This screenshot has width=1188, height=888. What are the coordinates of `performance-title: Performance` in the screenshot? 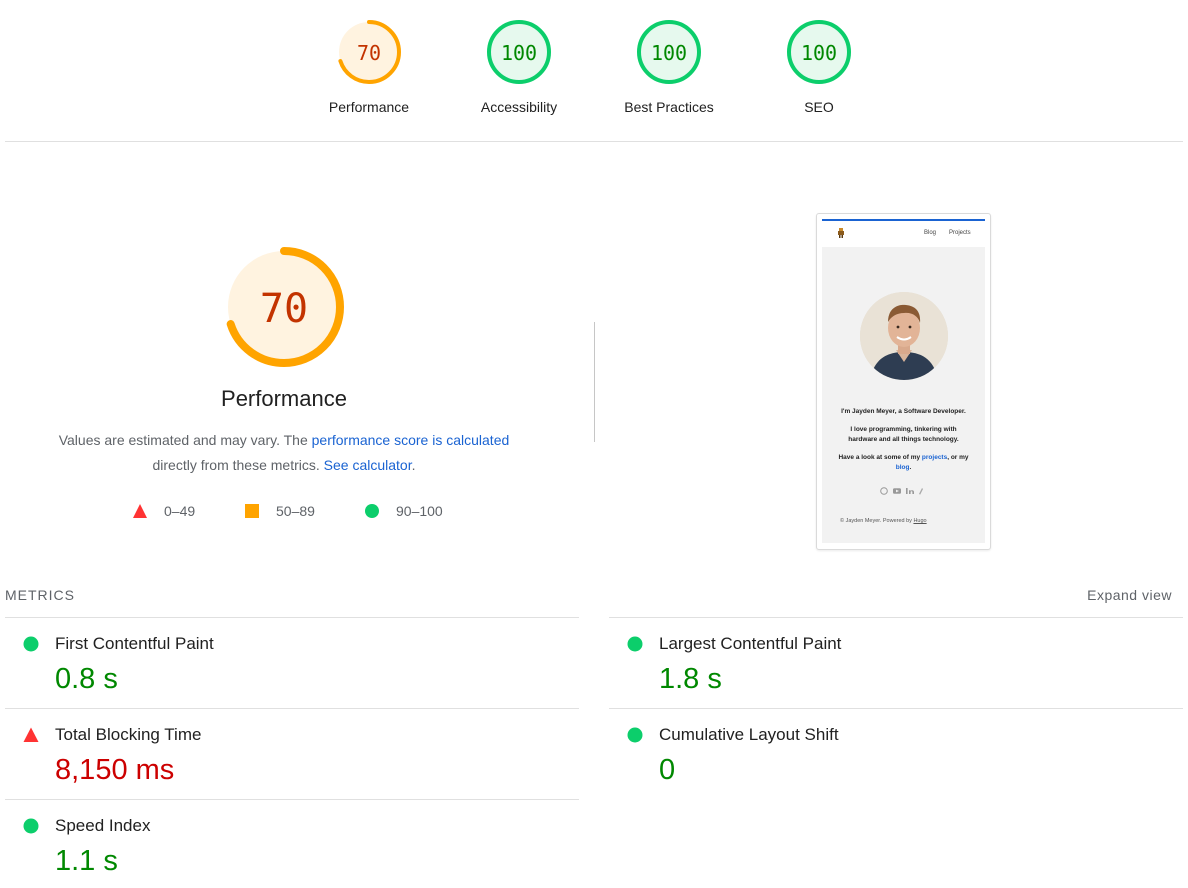 It's located at (284, 398).